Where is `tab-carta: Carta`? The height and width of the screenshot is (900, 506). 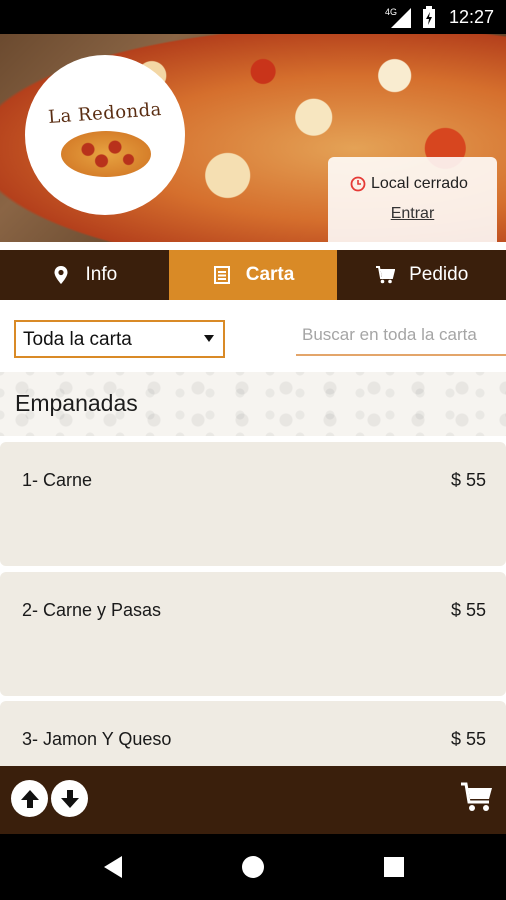 tab-carta: Carta is located at coordinates (253, 275).